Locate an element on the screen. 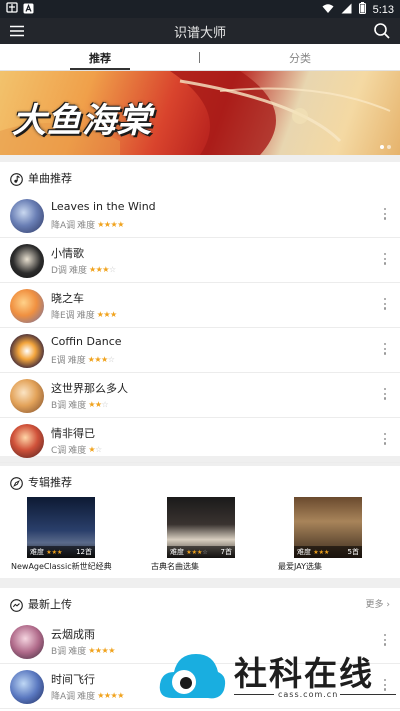 This screenshot has height=711, width=400. song-meta: D调 难度 ★★★☆ is located at coordinates (83, 269).